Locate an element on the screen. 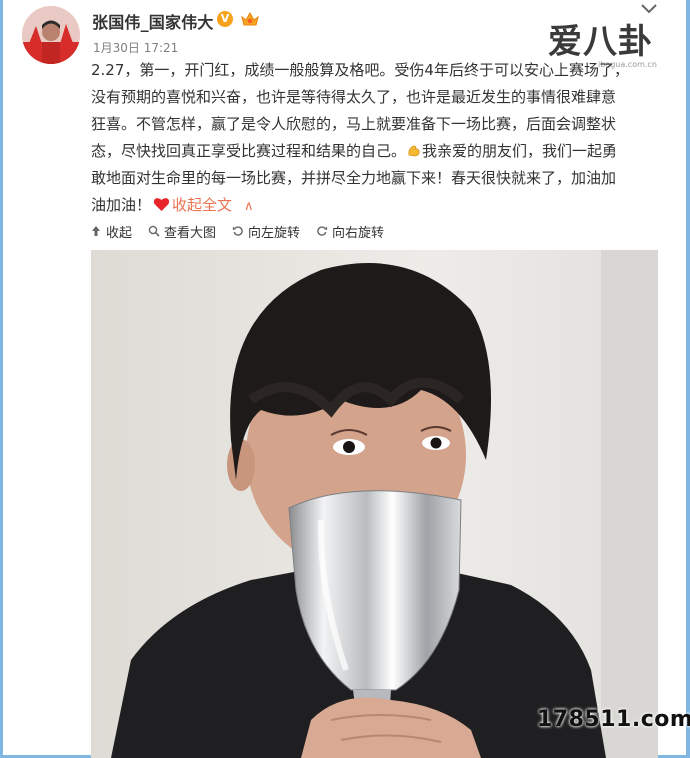 The image size is (690, 758). rotate-left-icon is located at coordinates (237, 231).